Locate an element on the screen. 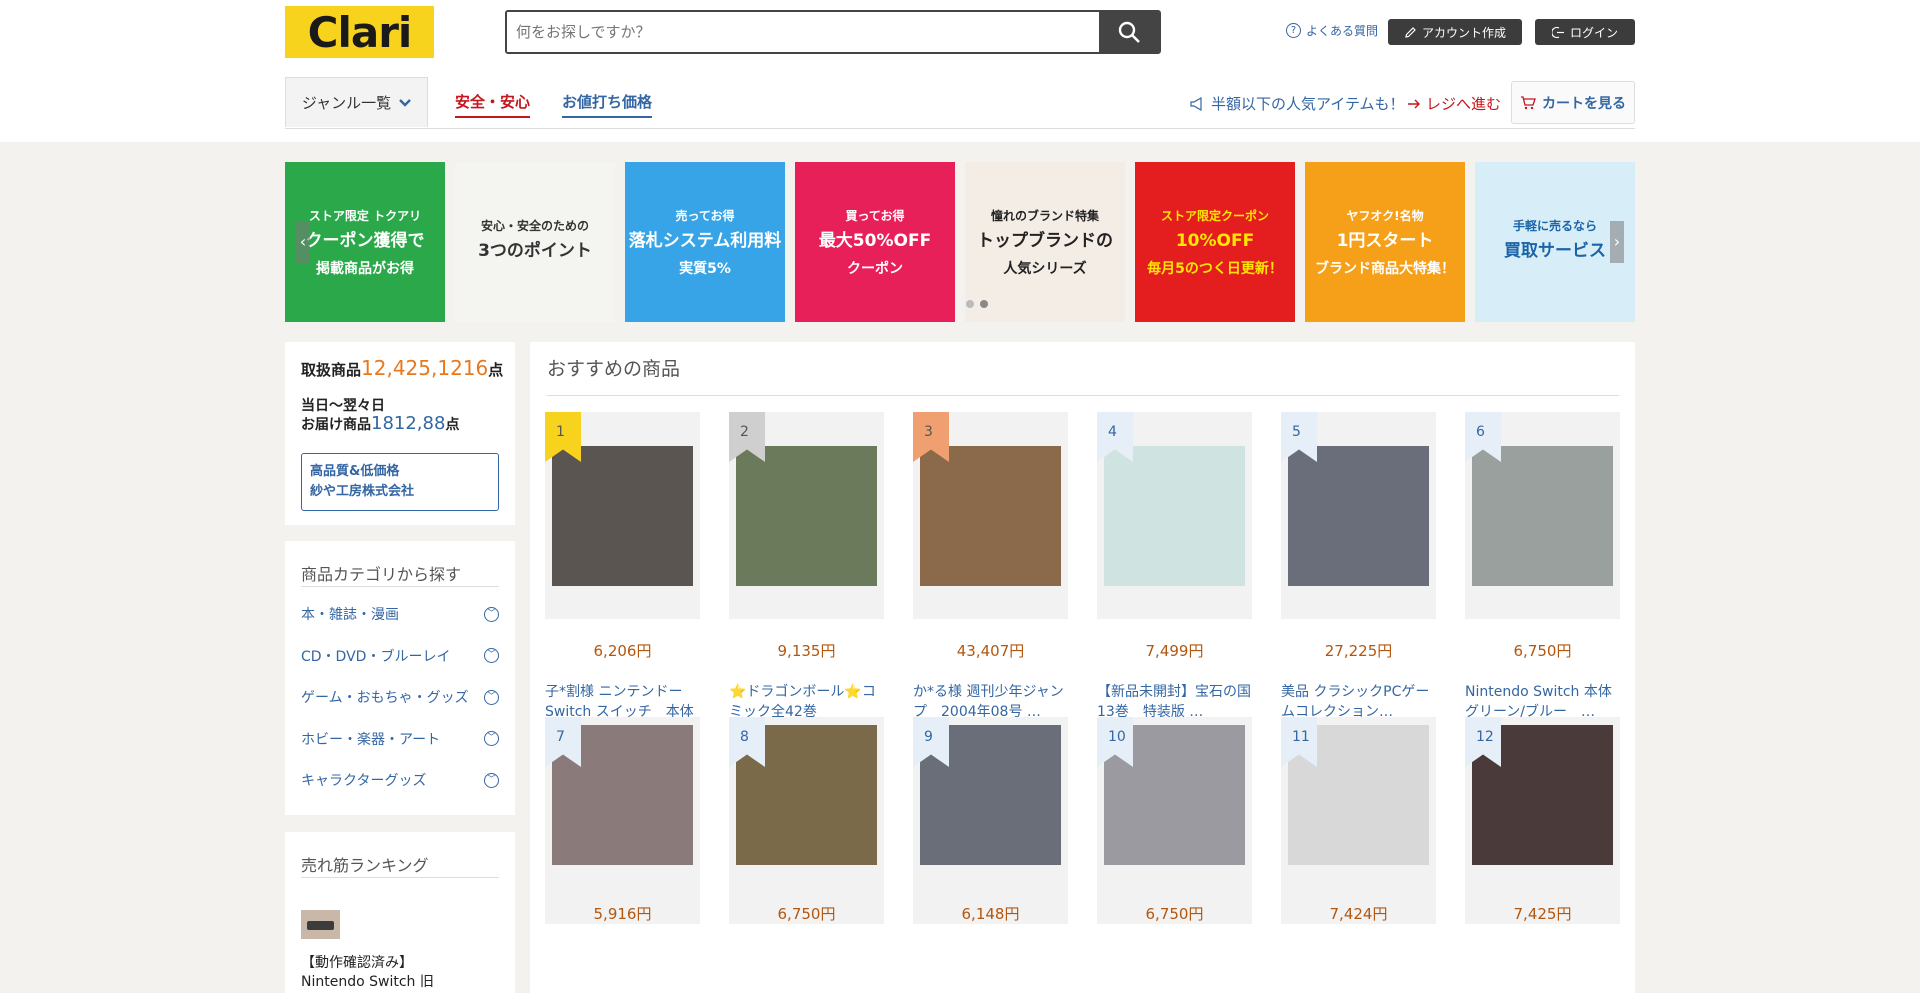 This screenshot has height=993, width=1920. search-bar is located at coordinates (833, 32).